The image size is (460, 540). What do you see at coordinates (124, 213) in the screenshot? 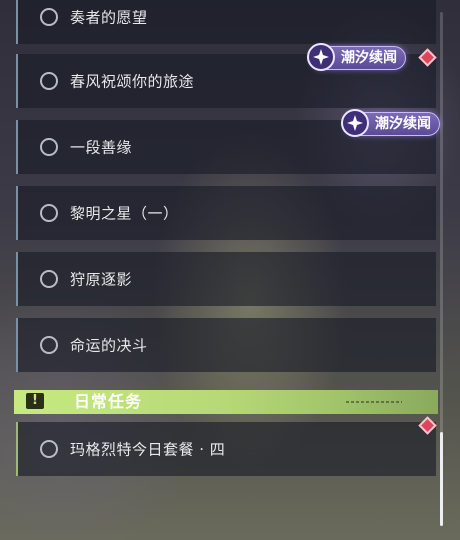
I see `quest-title: 黎明之星（一）` at bounding box center [124, 213].